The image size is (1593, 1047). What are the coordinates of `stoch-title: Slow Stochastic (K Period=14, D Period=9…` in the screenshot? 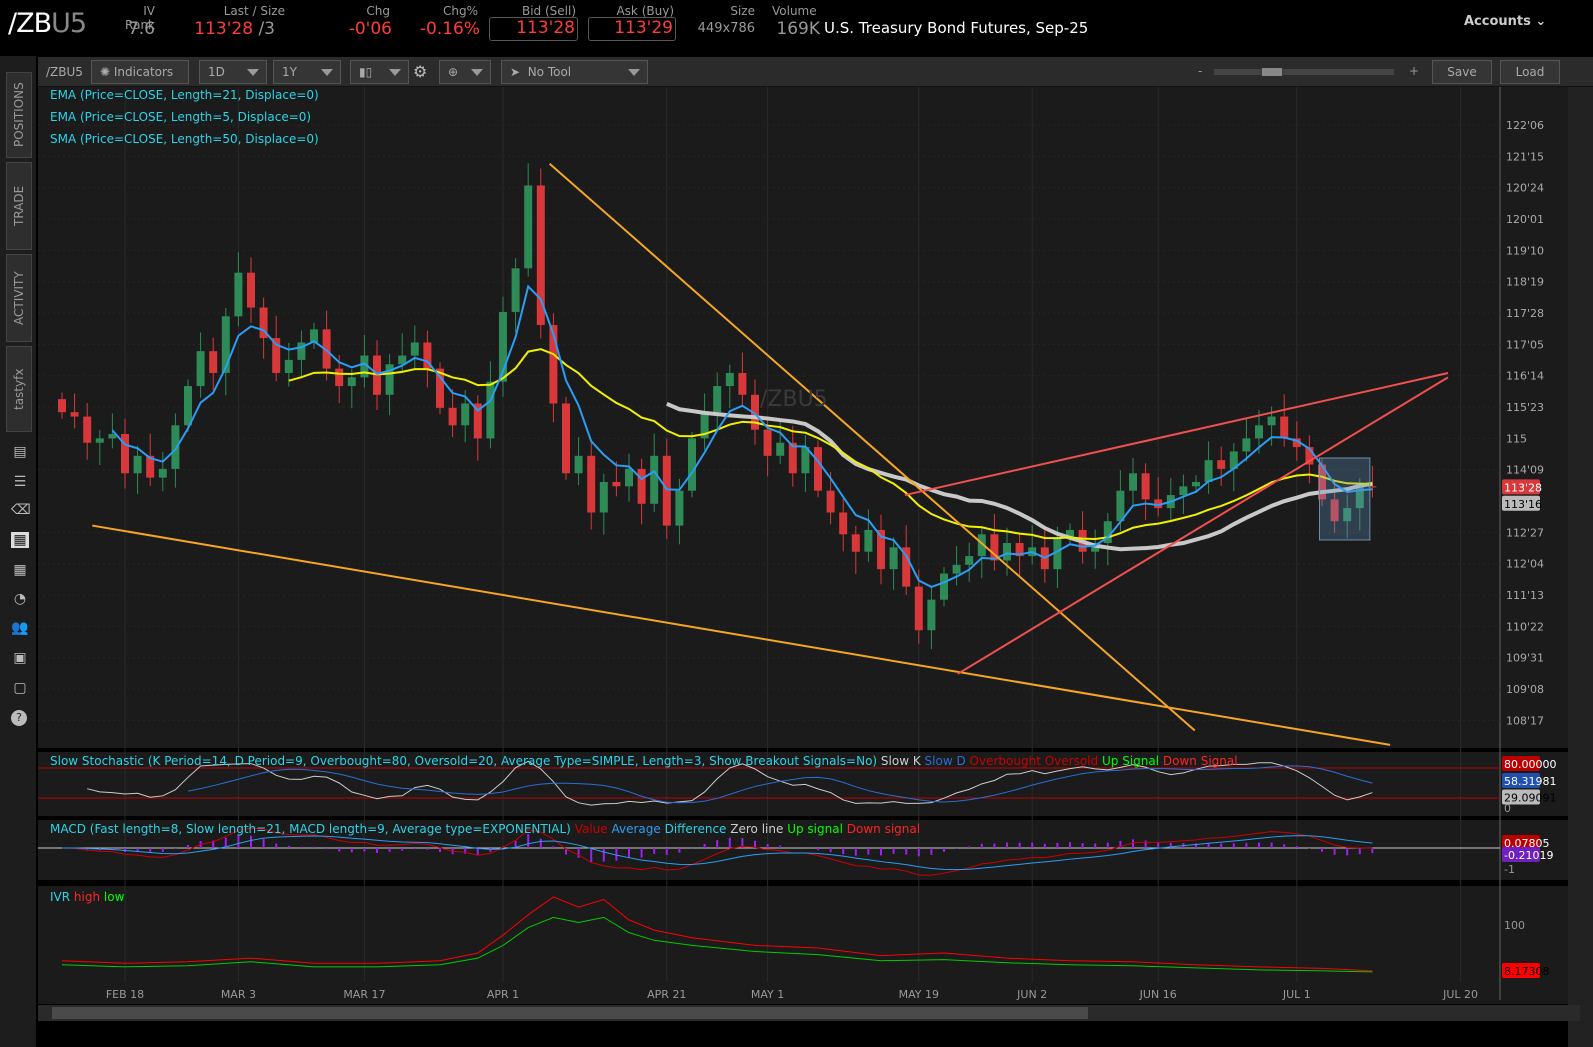 It's located at (464, 761).